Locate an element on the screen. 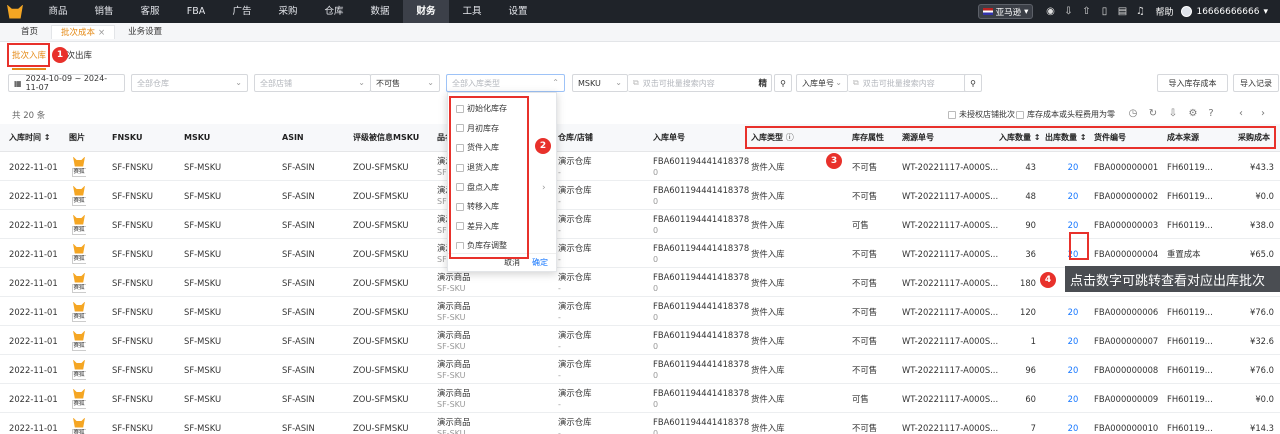 The height and width of the screenshot is (434, 1280). dropdown-option: 转移入库 is located at coordinates (497, 207).